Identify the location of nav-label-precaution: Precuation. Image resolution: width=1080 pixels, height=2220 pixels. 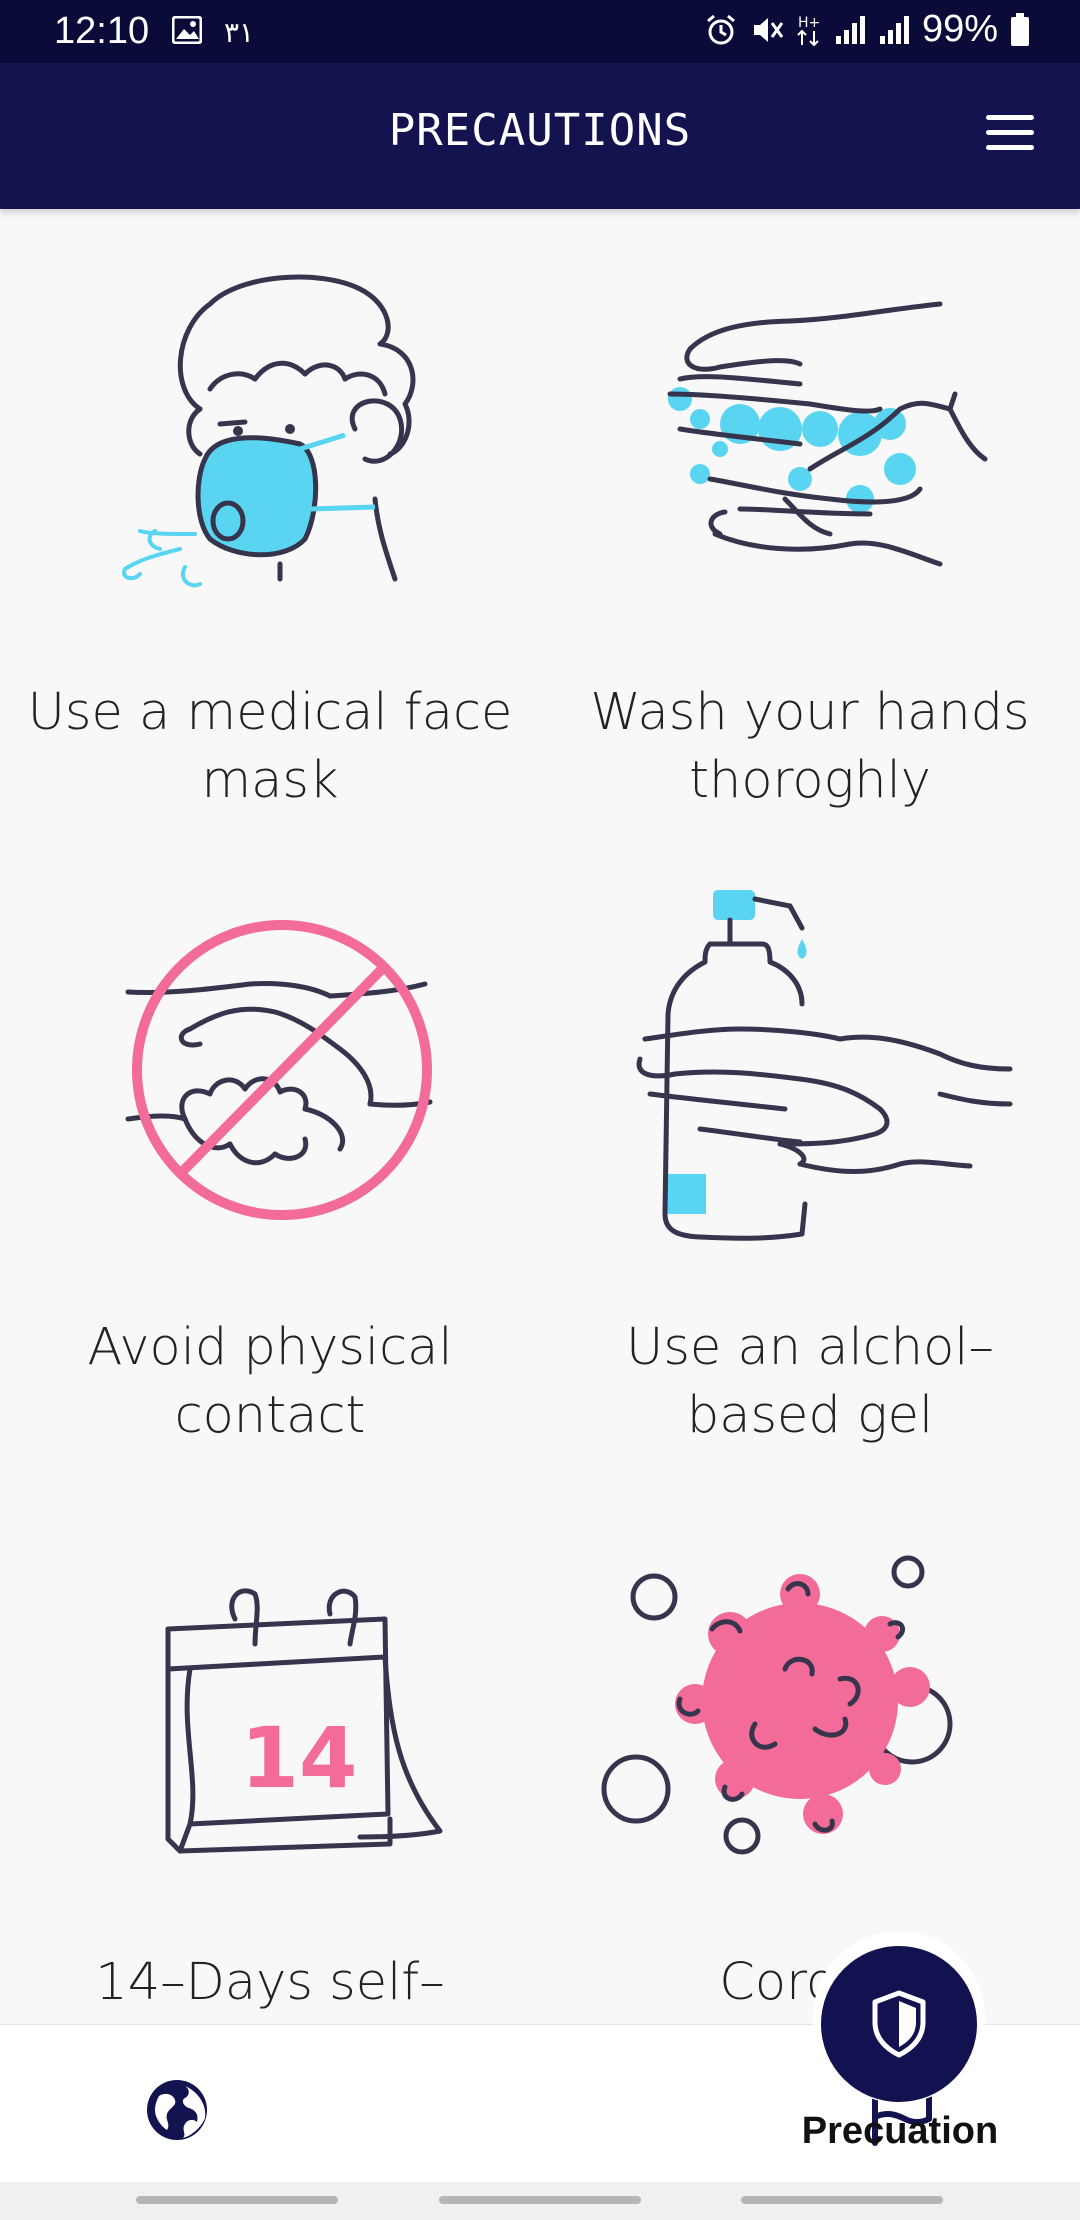
(900, 2131).